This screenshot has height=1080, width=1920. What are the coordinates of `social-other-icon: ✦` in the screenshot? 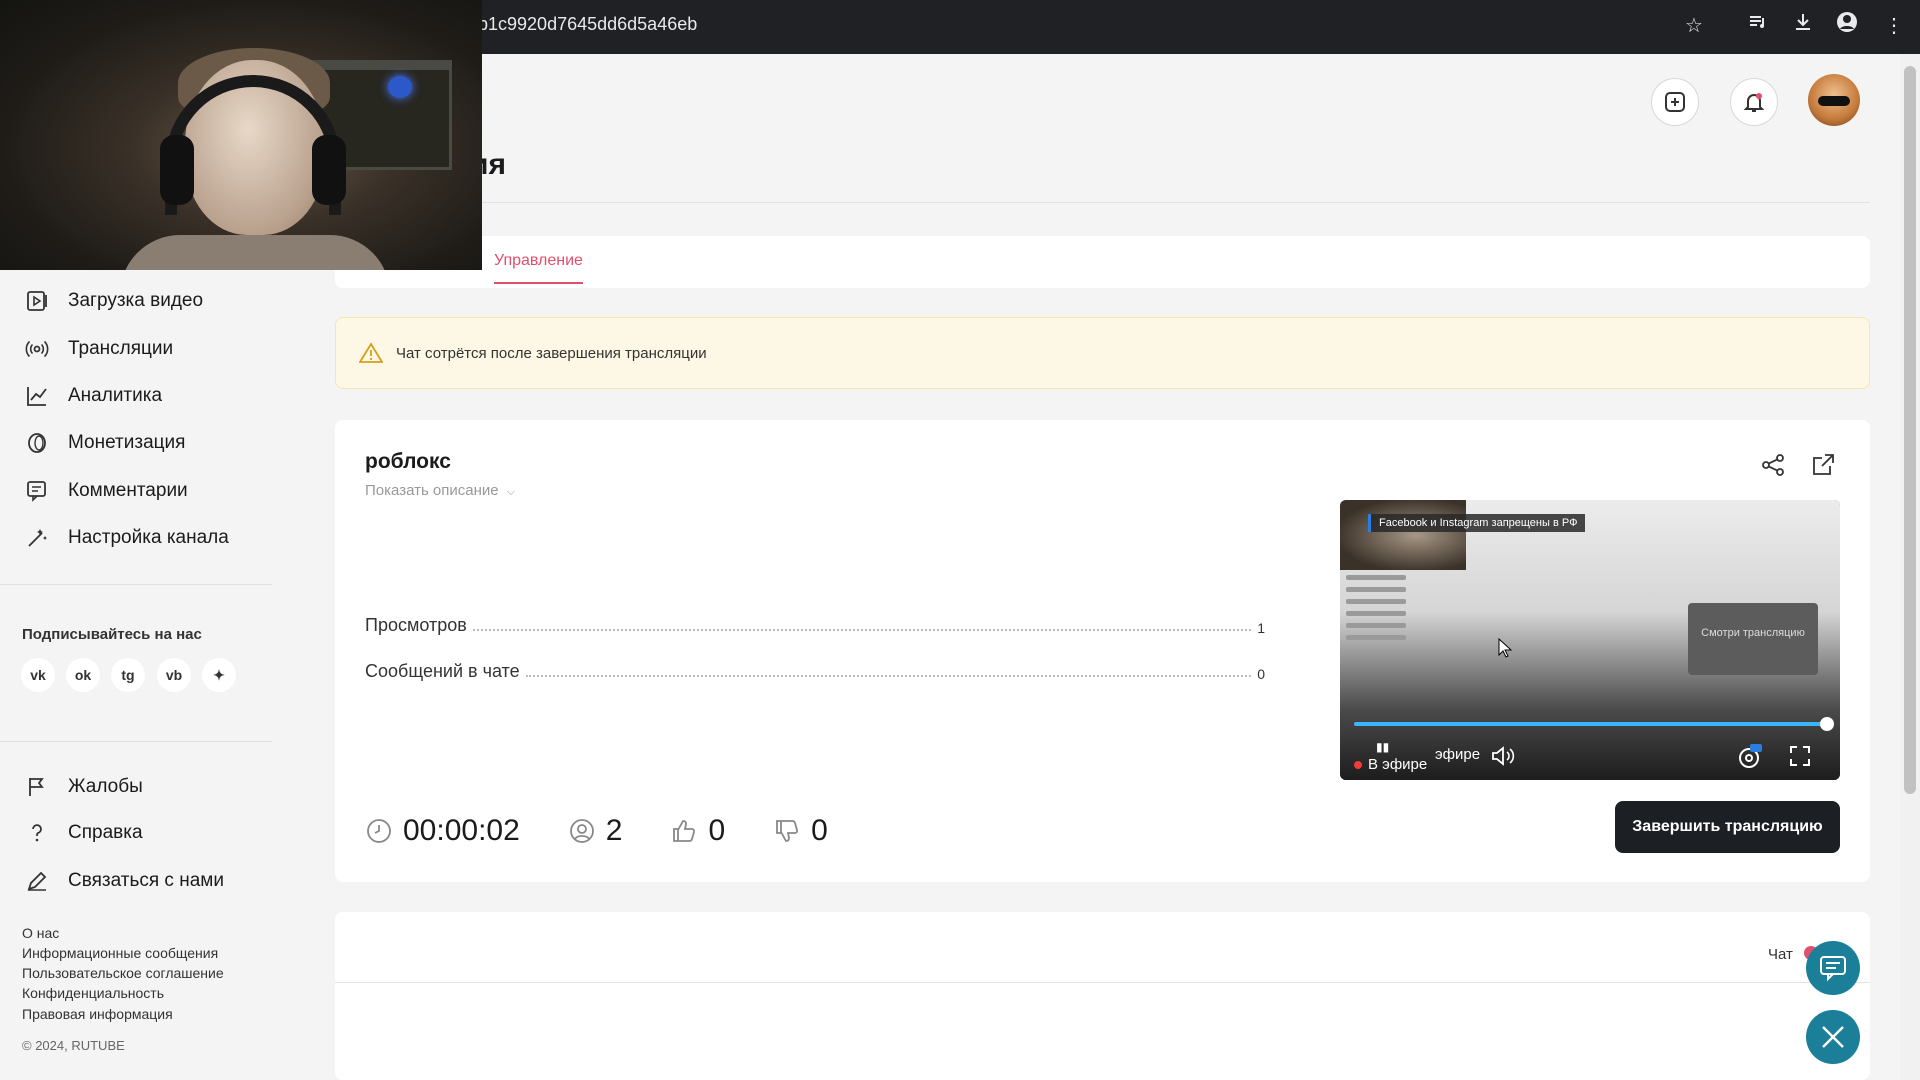 It's located at (219, 675).